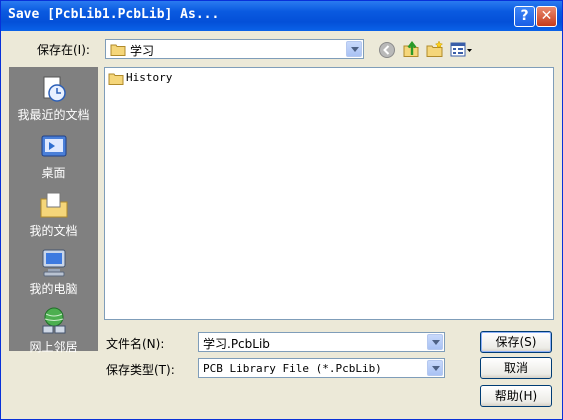 The height and width of the screenshot is (420, 563). Describe the element at coordinates (461, 50) in the screenshot. I see `view-menu-icon` at that location.